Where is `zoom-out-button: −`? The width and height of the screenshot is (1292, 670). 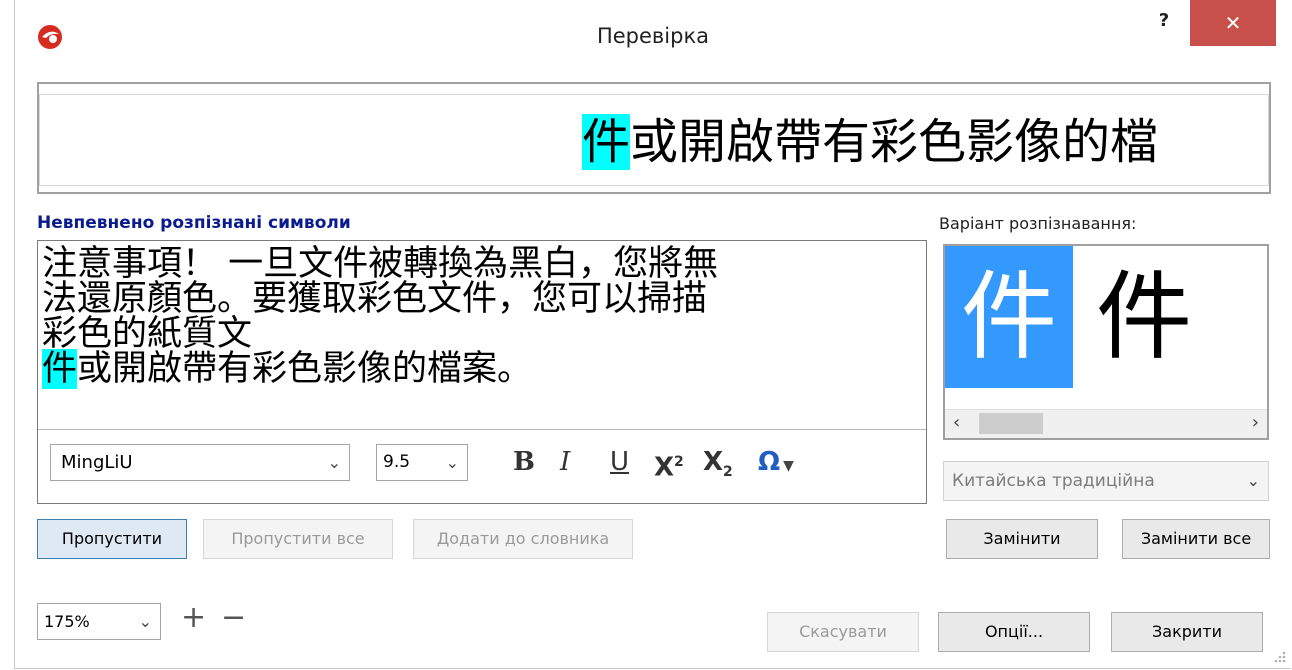 zoom-out-button: − is located at coordinates (233, 617).